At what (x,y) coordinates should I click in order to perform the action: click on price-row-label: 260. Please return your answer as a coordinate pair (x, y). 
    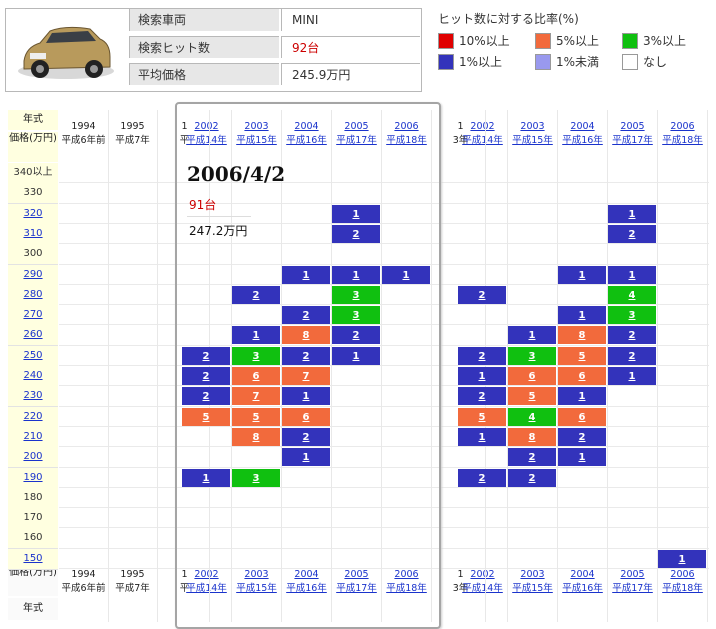
    Looking at the image, I should click on (33, 335).